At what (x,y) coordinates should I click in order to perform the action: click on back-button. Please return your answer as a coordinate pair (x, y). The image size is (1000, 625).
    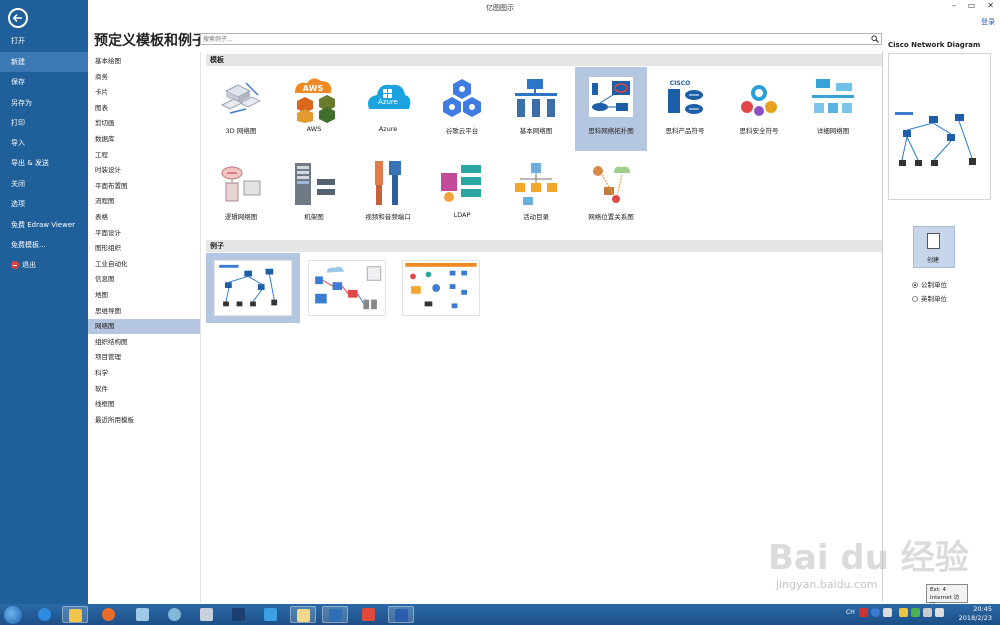
    Looking at the image, I should click on (18, 18).